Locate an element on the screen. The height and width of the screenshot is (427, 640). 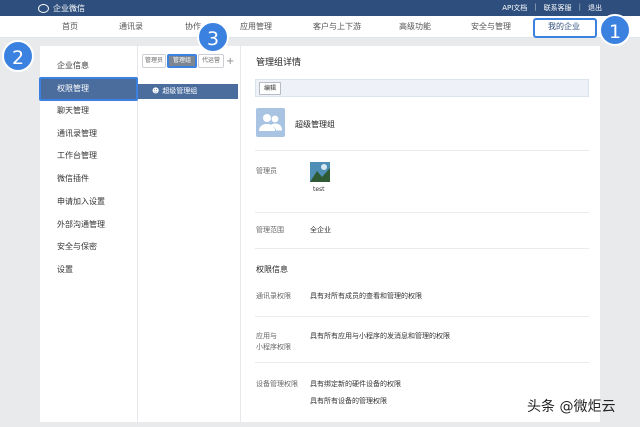
group-avatar is located at coordinates (270, 122).